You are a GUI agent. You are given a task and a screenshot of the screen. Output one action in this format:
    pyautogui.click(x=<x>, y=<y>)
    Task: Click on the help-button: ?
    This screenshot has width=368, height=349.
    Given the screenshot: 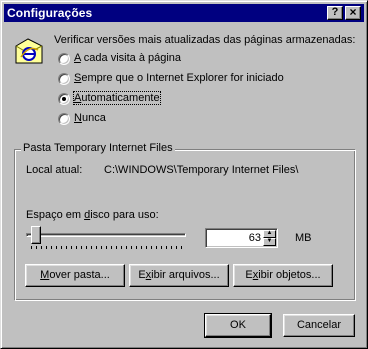 What is the action you would take?
    pyautogui.click(x=335, y=13)
    